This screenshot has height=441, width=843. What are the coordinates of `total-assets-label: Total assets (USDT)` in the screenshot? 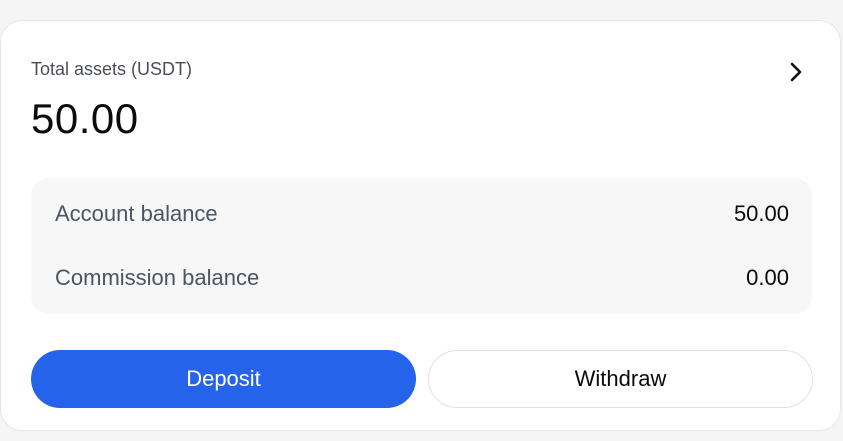 It's located at (112, 69).